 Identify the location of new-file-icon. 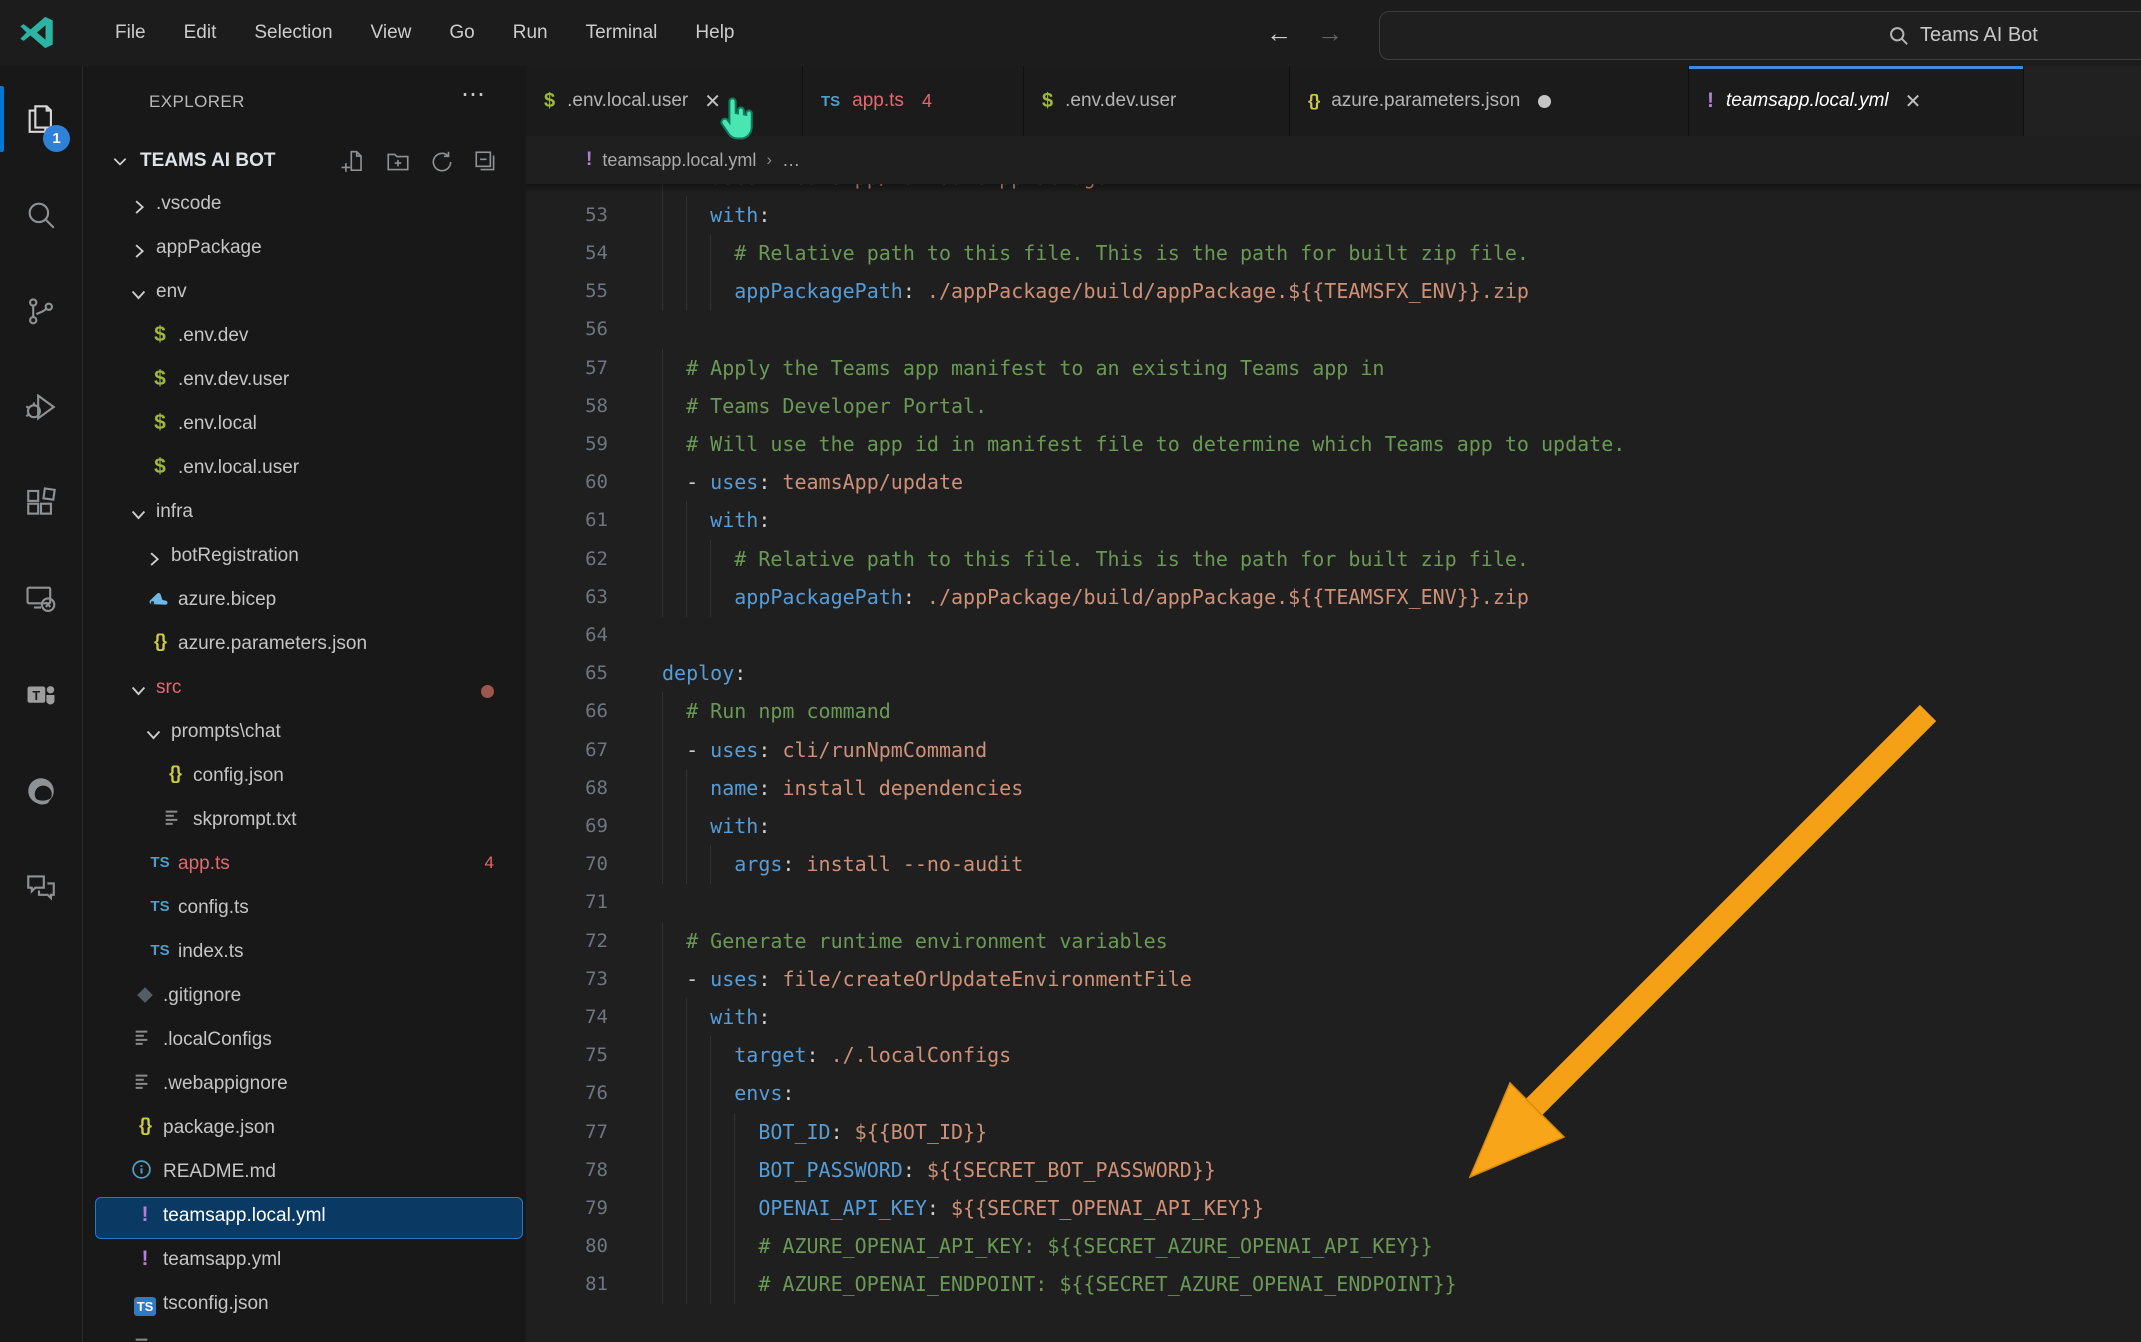
(354, 162).